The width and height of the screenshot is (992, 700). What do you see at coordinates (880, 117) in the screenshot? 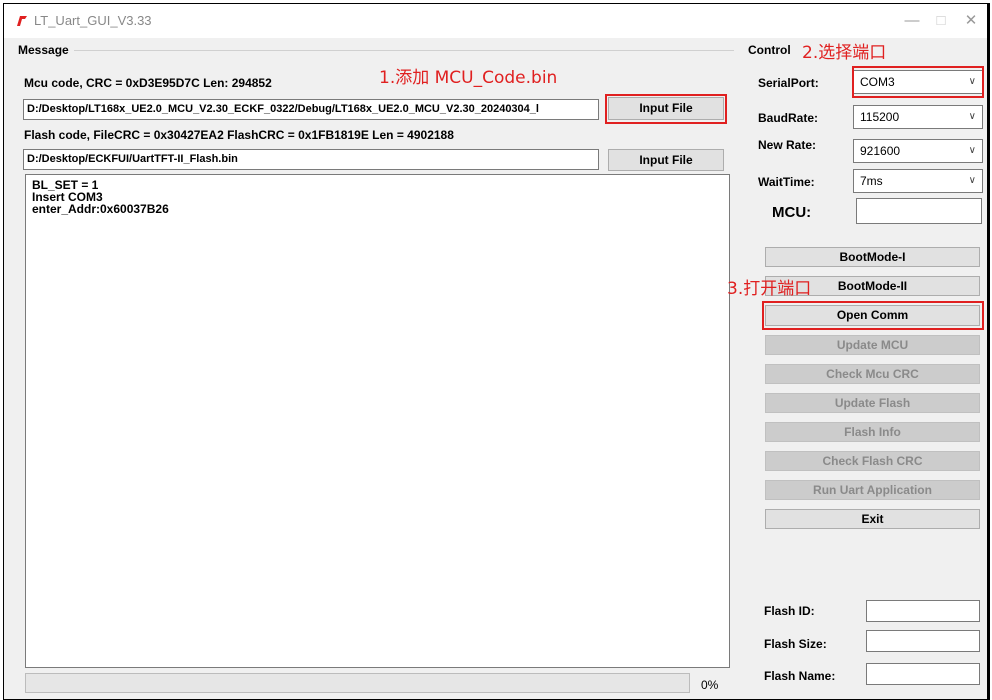
I see `baudrate-value: 115200` at bounding box center [880, 117].